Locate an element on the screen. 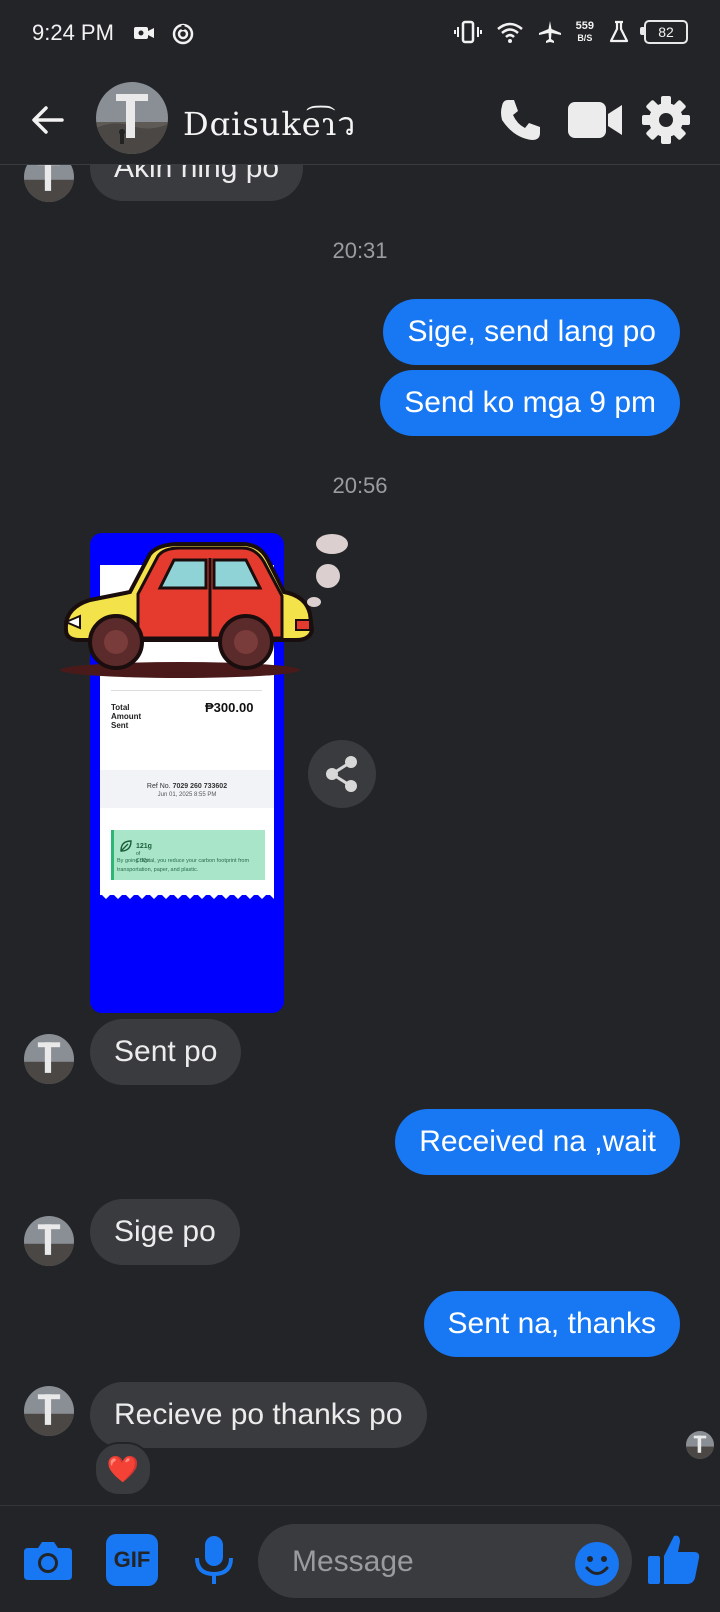 This screenshot has width=720, height=1612. reaction-badge: ❤️ is located at coordinates (123, 1469).